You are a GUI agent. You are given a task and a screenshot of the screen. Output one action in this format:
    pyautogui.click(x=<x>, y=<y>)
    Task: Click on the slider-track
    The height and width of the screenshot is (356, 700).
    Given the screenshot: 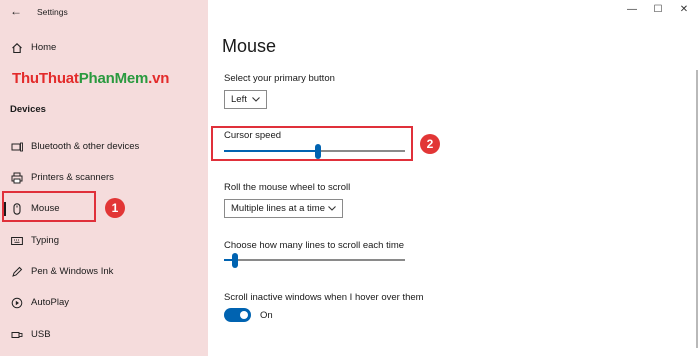 What is the action you would take?
    pyautogui.click(x=314, y=260)
    